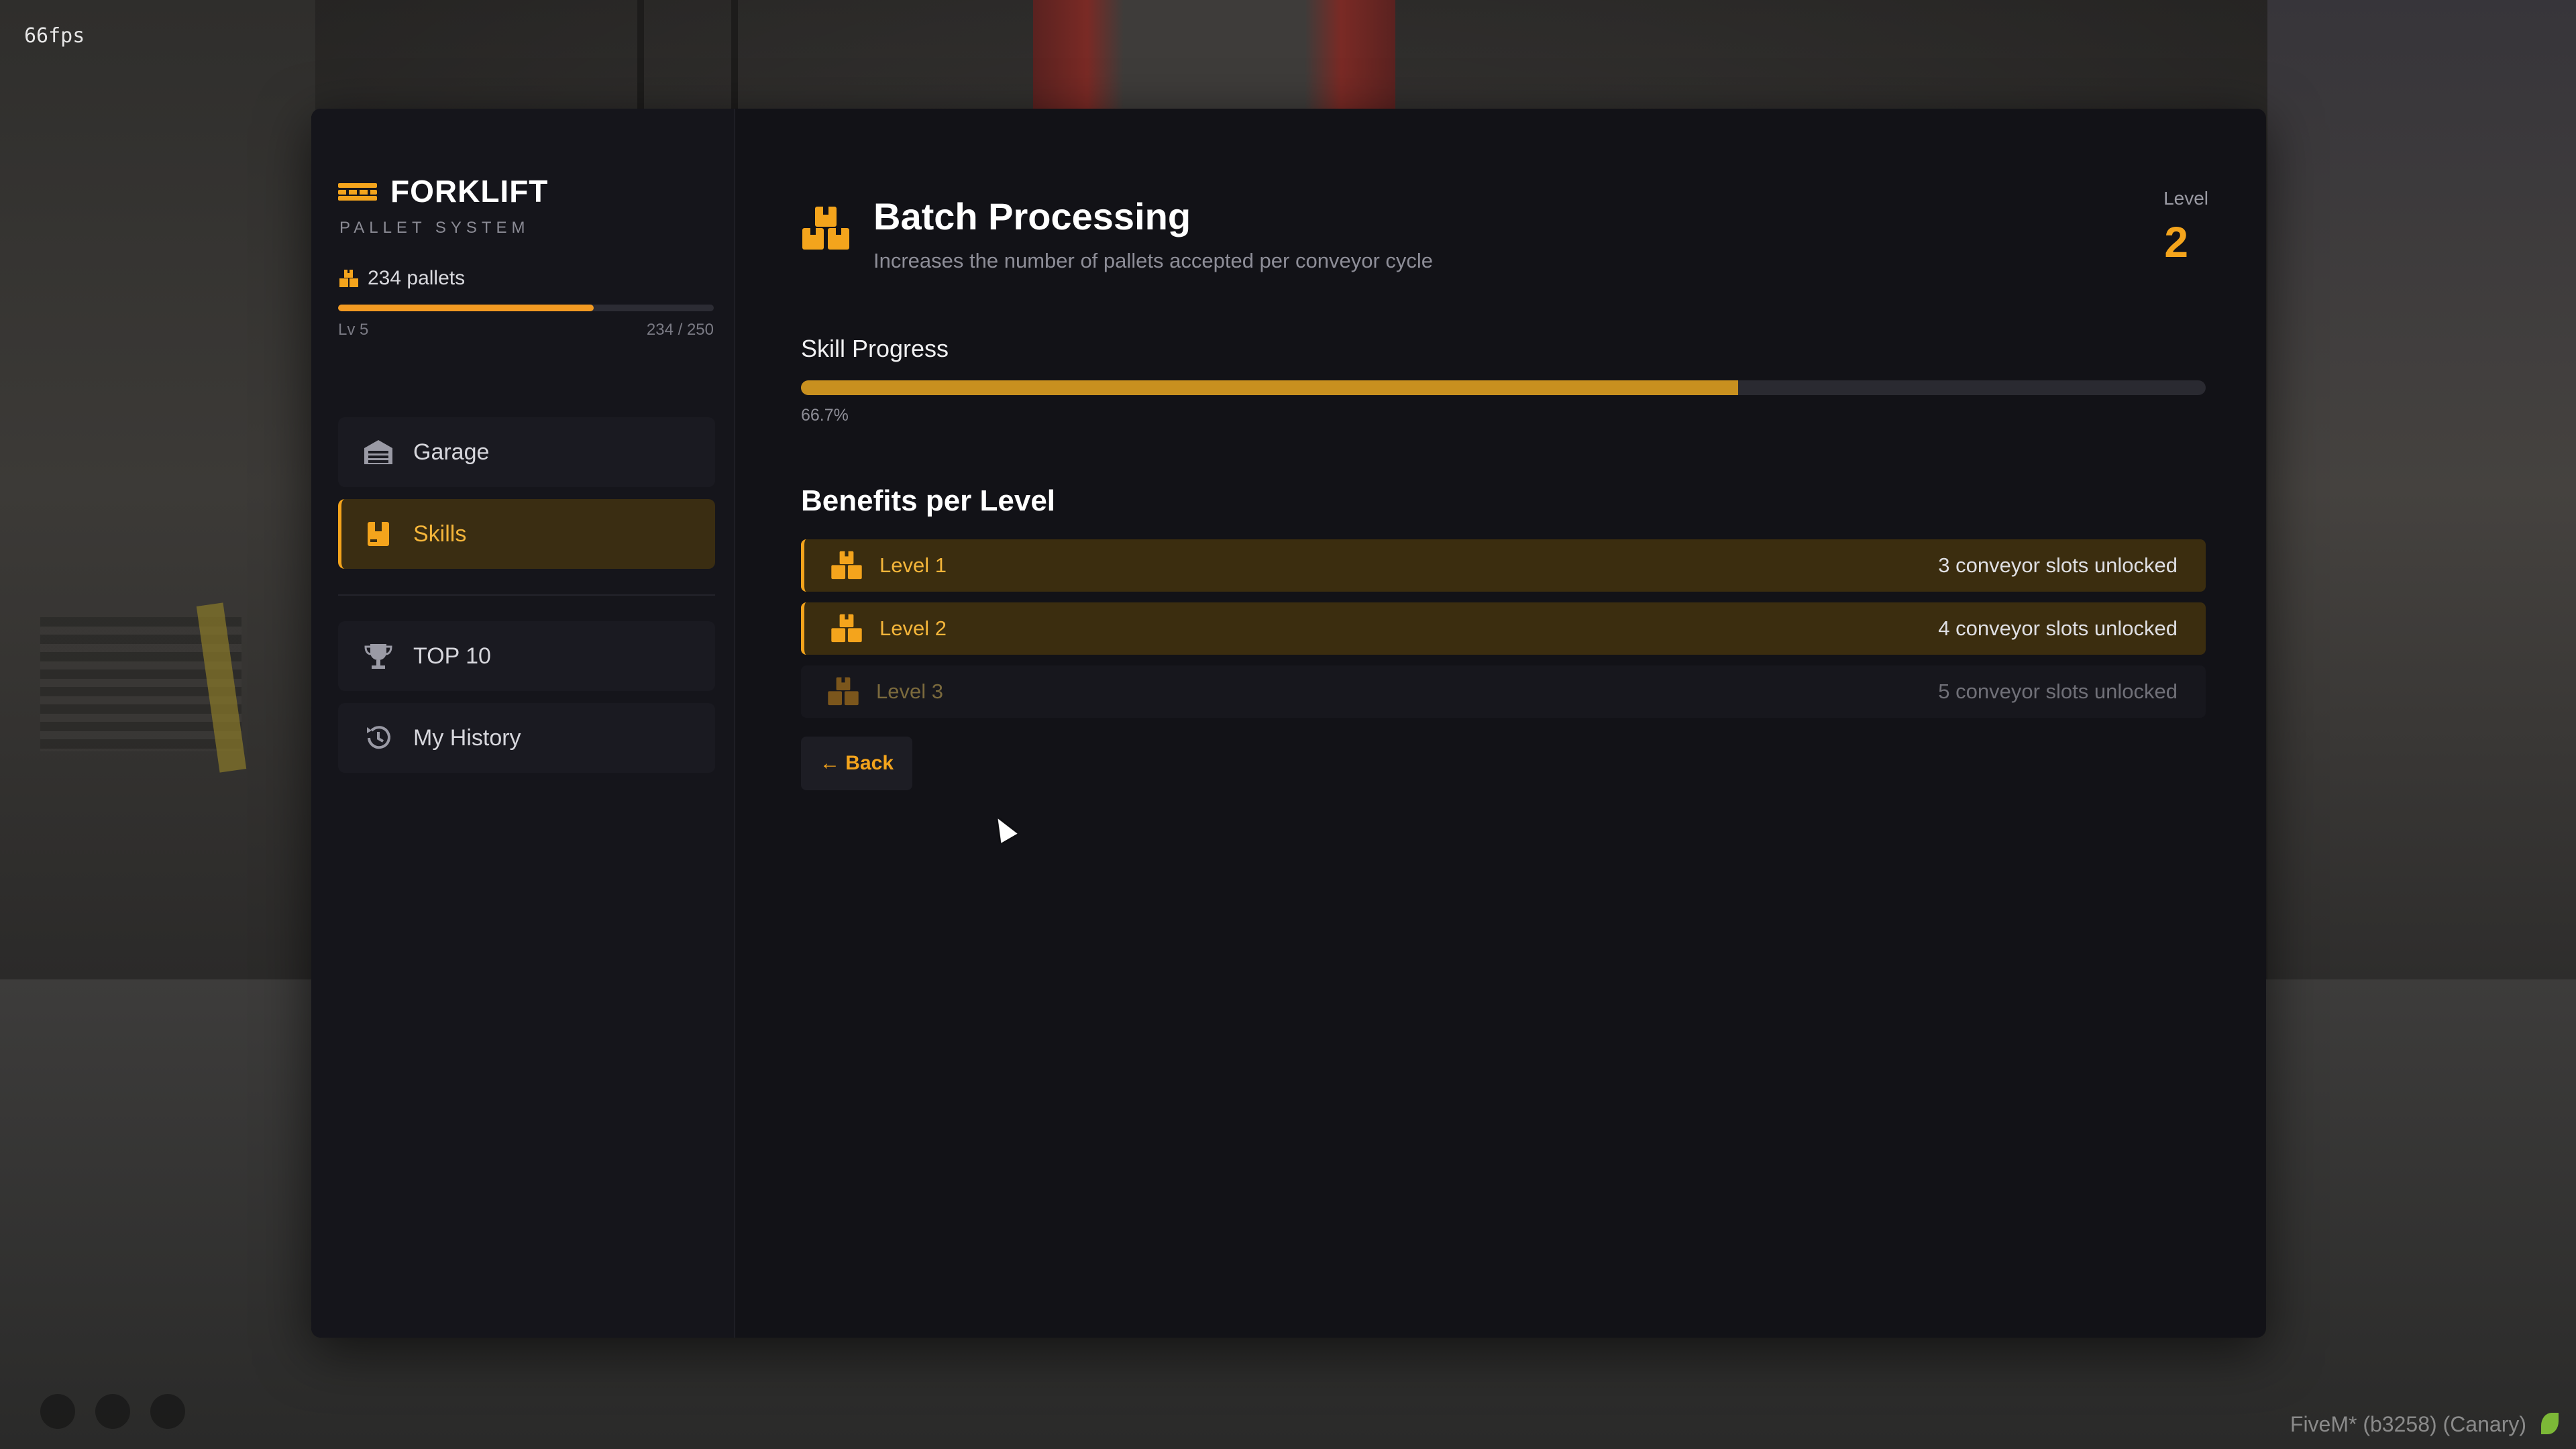 This screenshot has height=1449, width=2576. Describe the element at coordinates (526, 595) in the screenshot. I see `nav-divider` at that location.